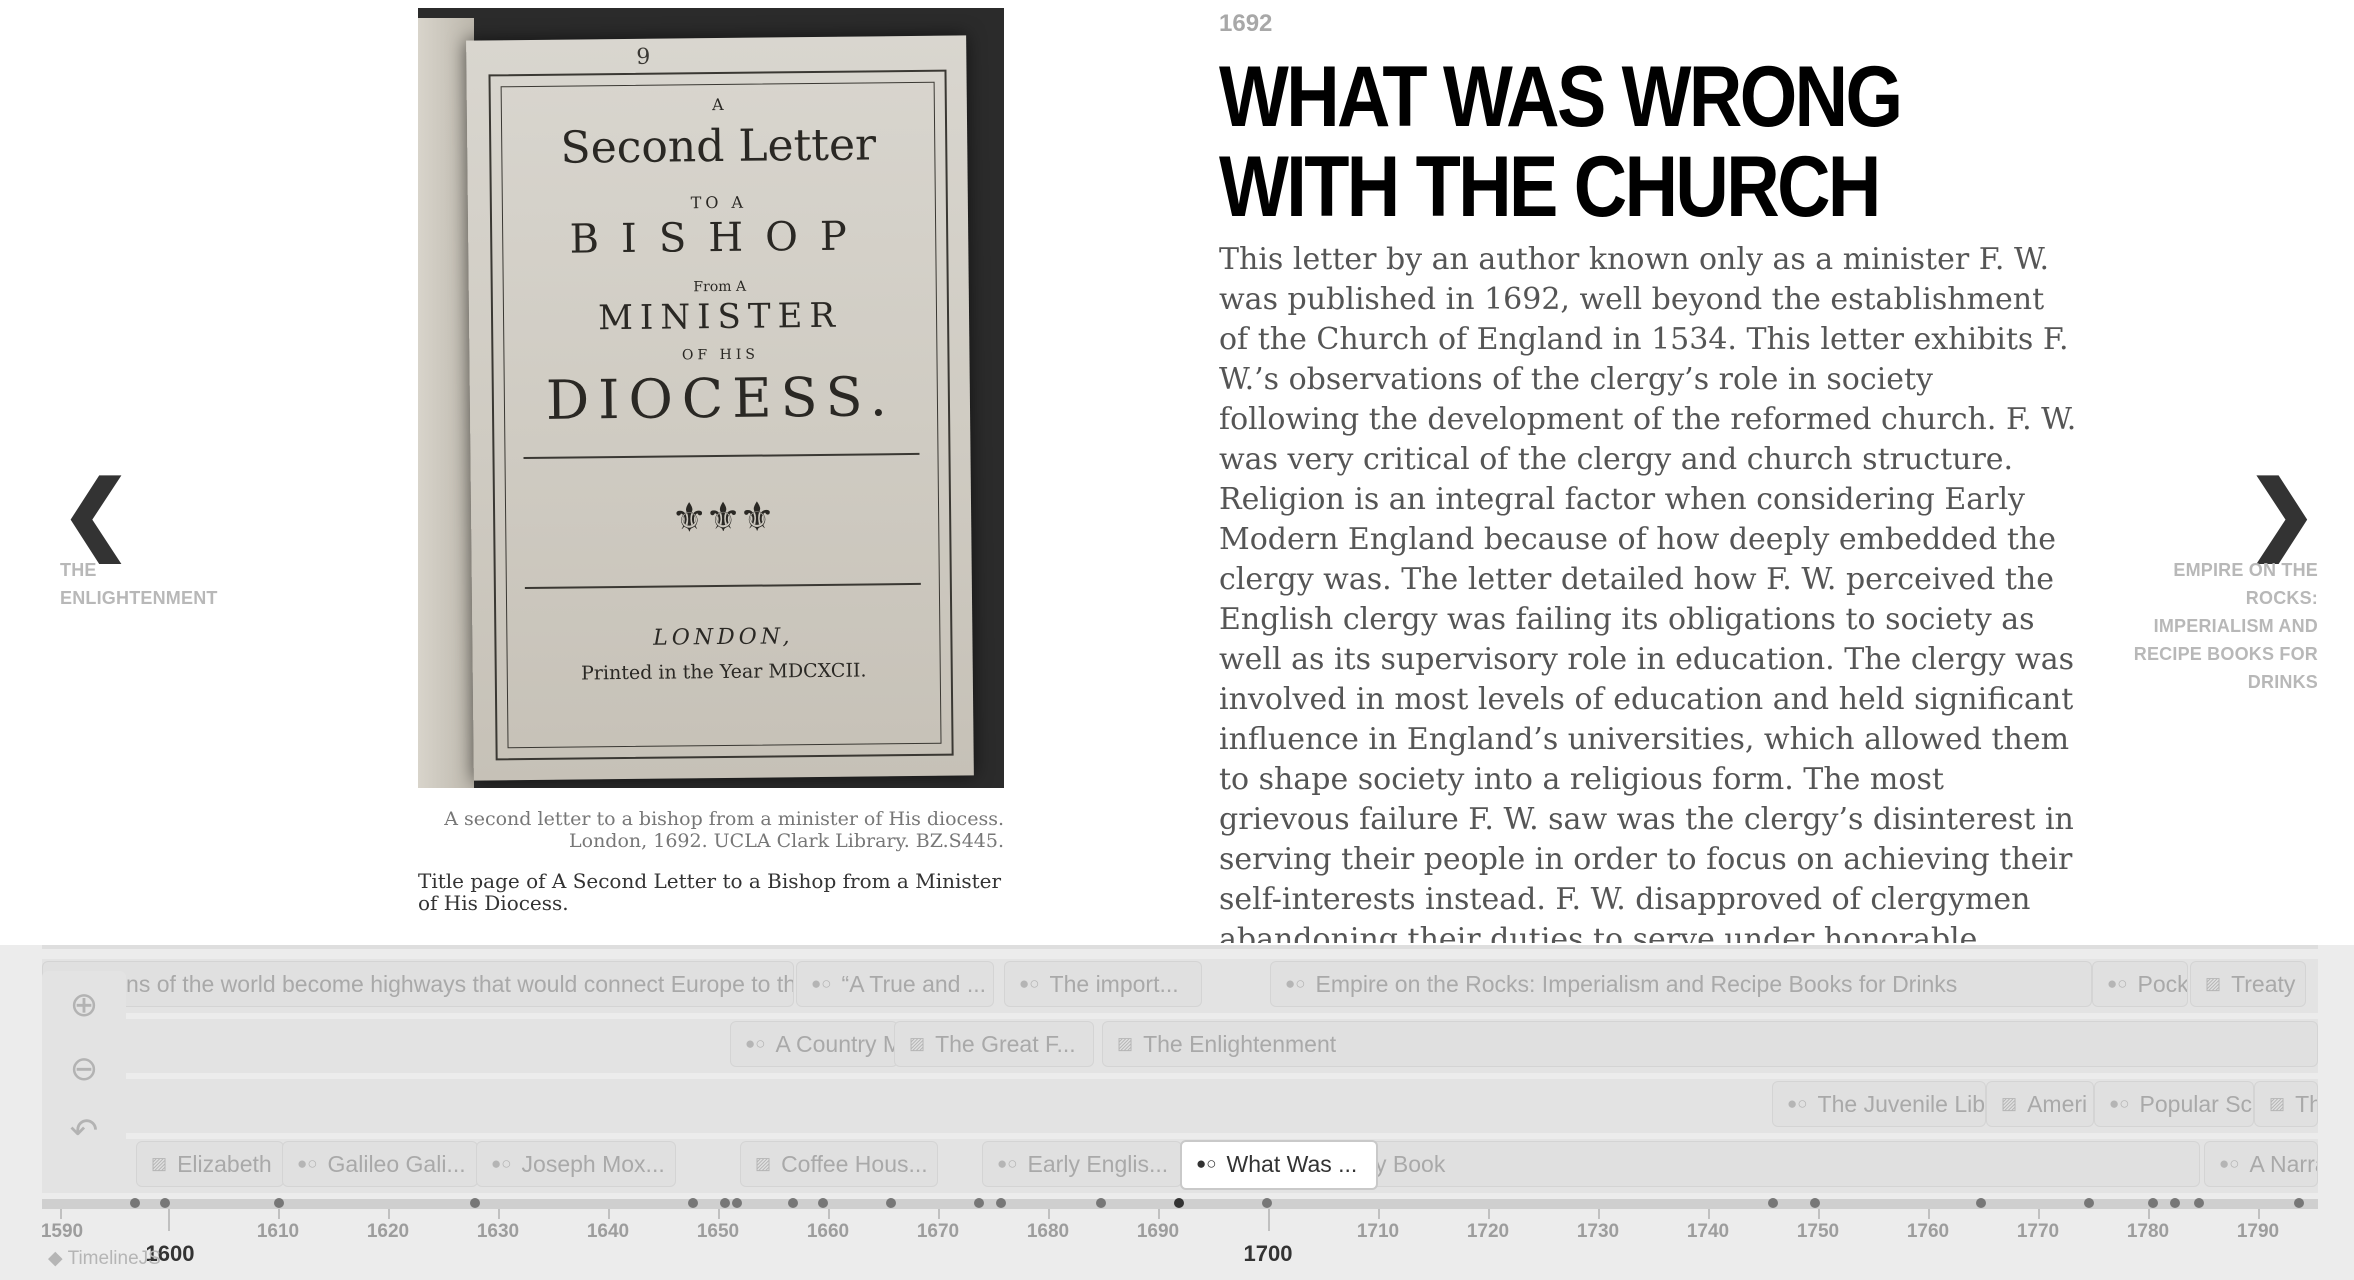 The image size is (2354, 1280). Describe the element at coordinates (722, 586) in the screenshot. I see `title-page-rule-bottom` at that location.